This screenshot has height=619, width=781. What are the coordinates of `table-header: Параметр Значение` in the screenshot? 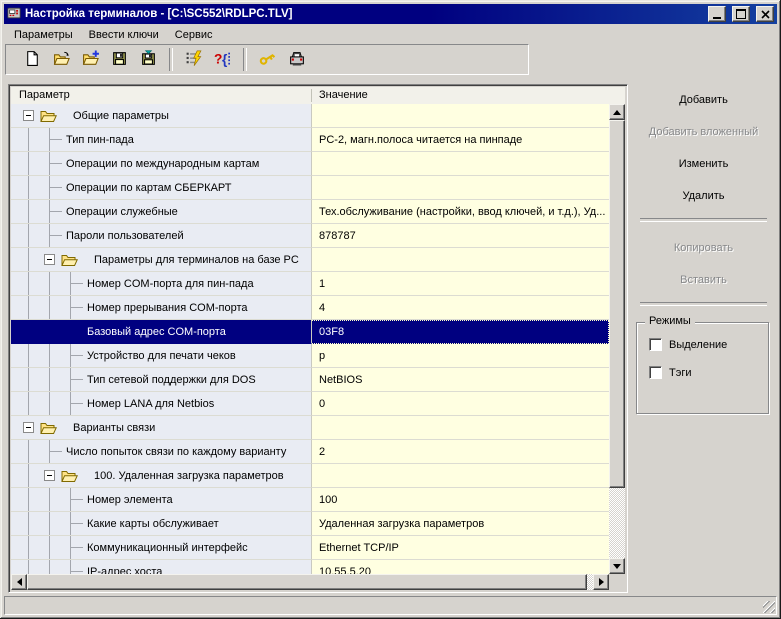 It's located at (318, 96).